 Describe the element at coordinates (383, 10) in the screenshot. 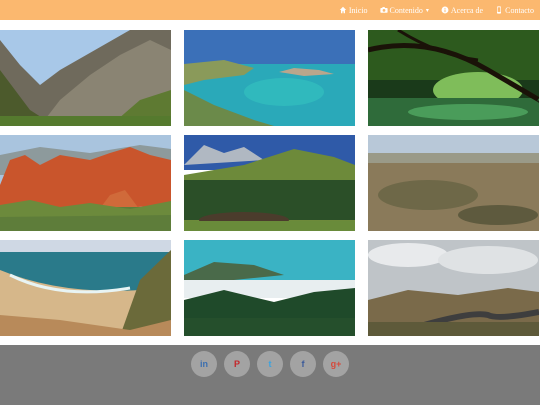

I see `camera-icon` at that location.